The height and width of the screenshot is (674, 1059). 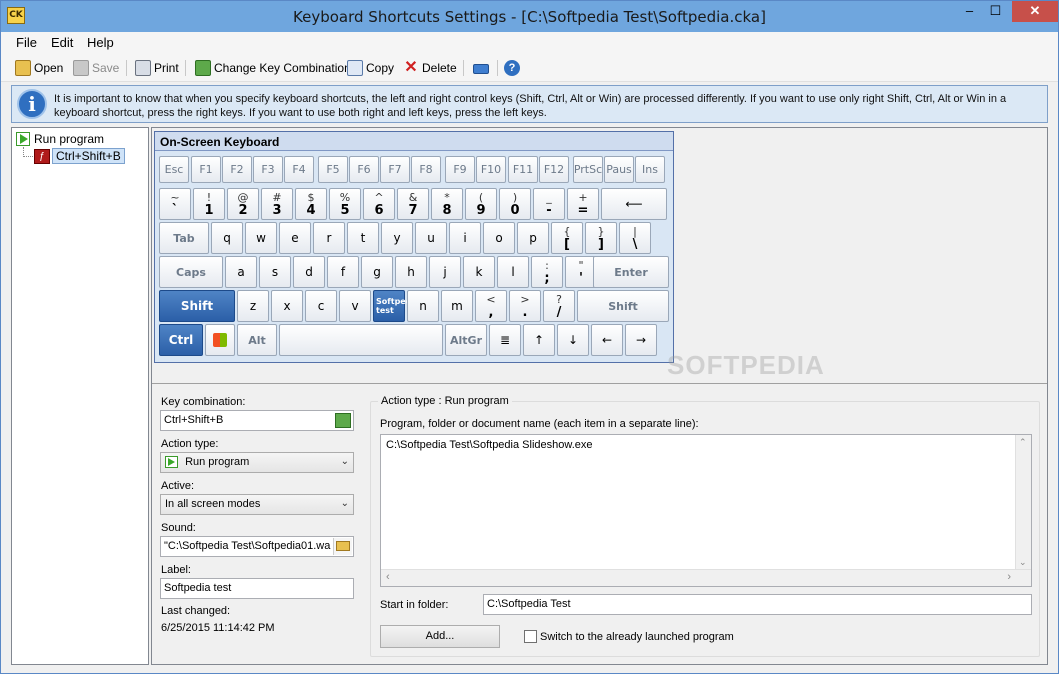 I want to click on key-w: w, so click(x=261, y=238).